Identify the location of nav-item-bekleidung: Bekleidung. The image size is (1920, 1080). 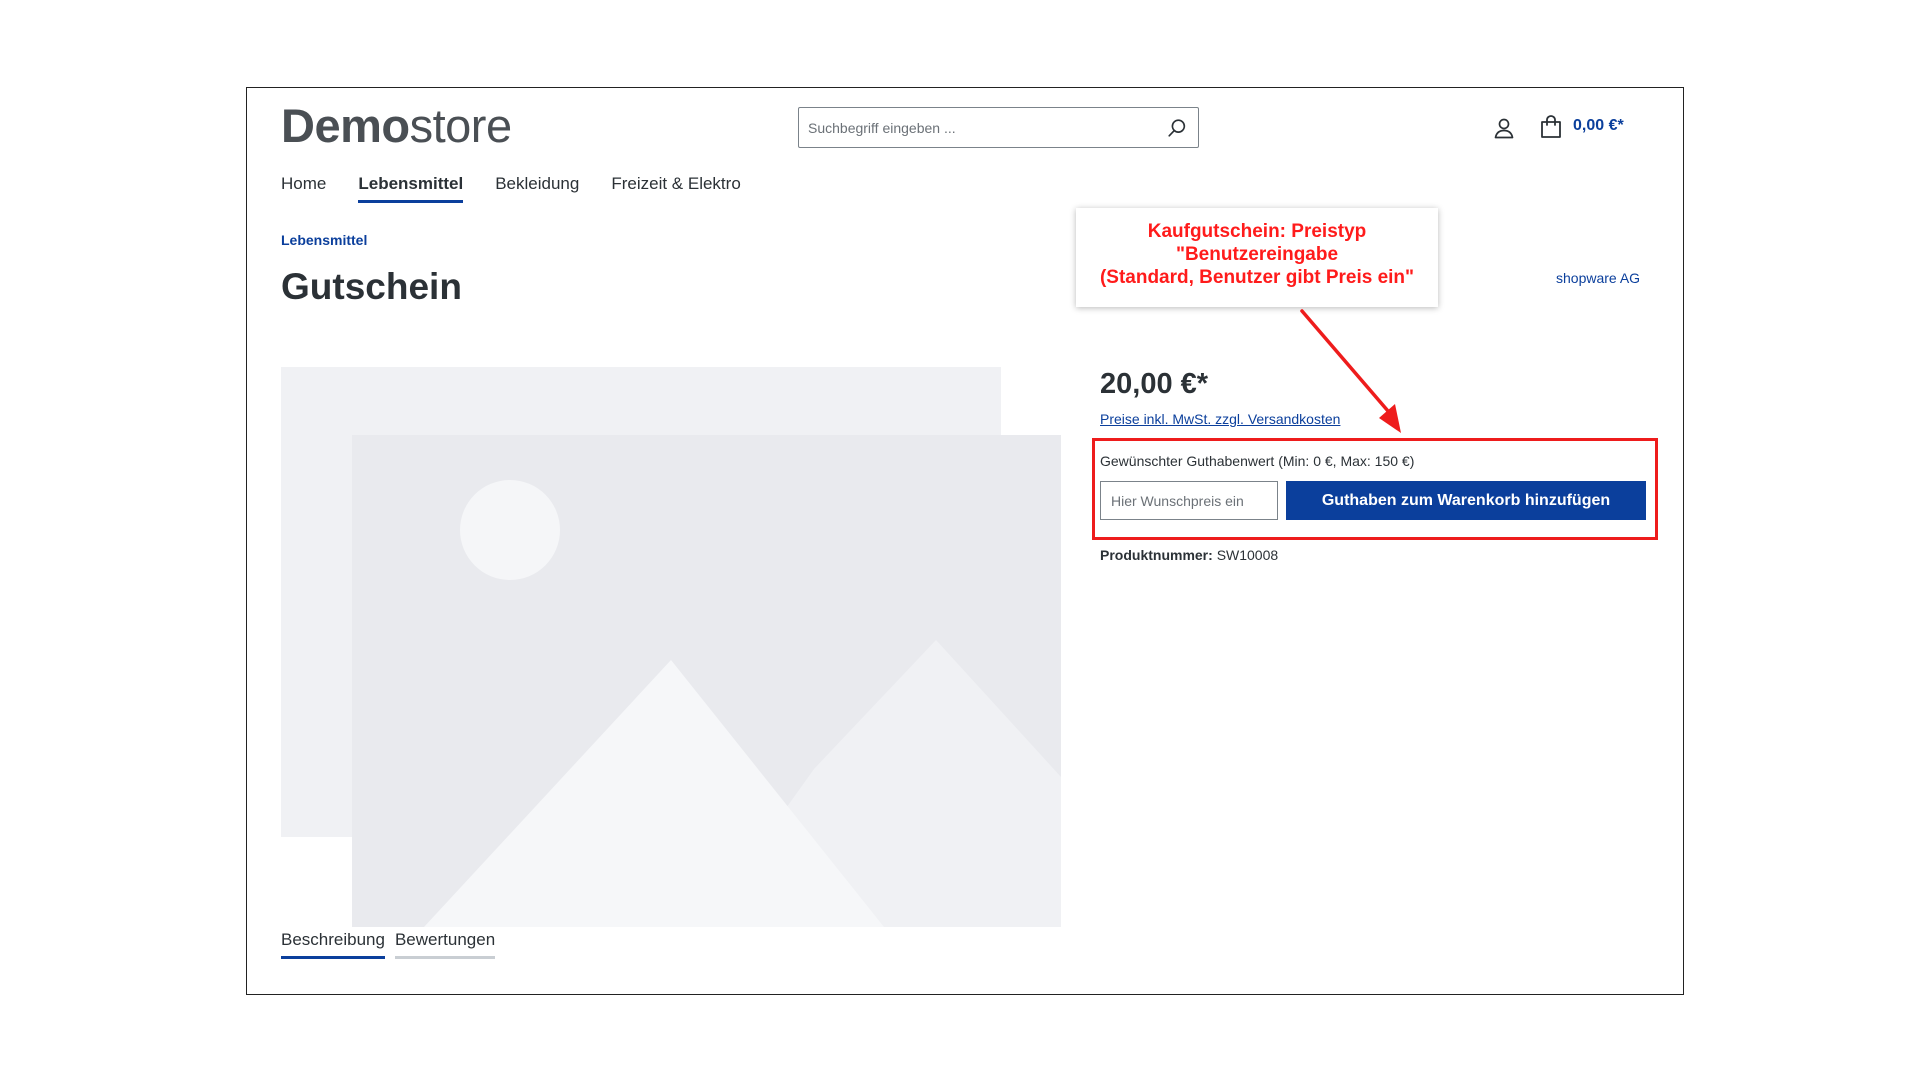
(537, 188).